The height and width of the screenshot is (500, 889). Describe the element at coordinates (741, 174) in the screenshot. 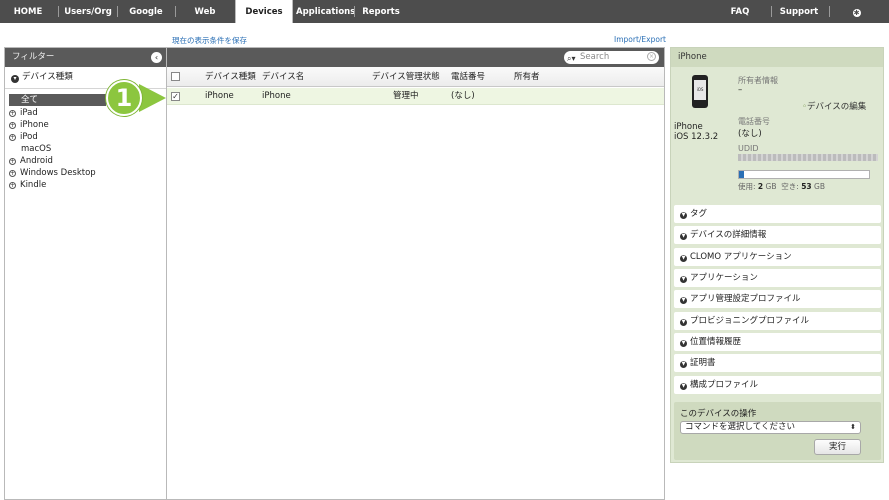

I see `storage-usage-fill` at that location.